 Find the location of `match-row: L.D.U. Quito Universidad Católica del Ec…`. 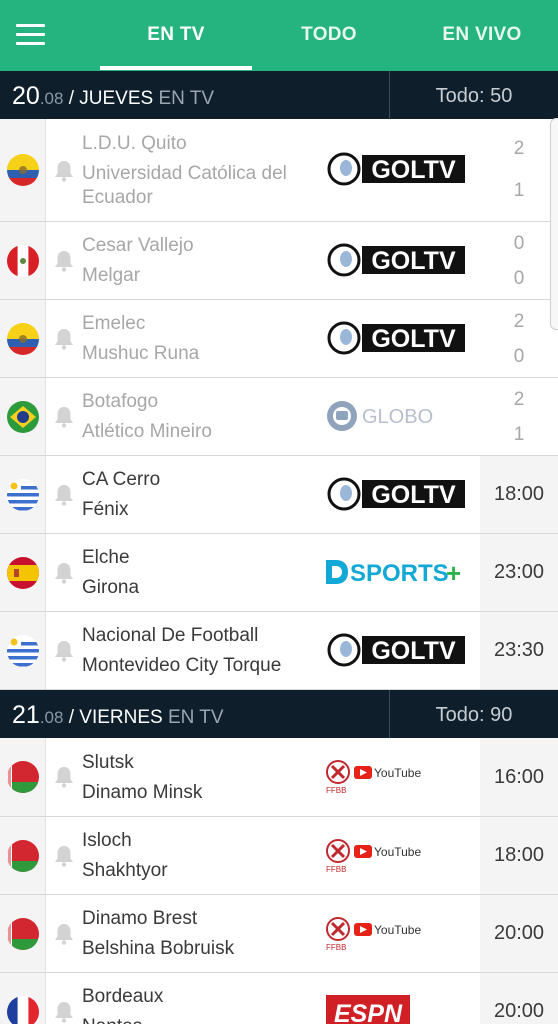

match-row: L.D.U. Quito Universidad Católica del Ec… is located at coordinates (279, 170).